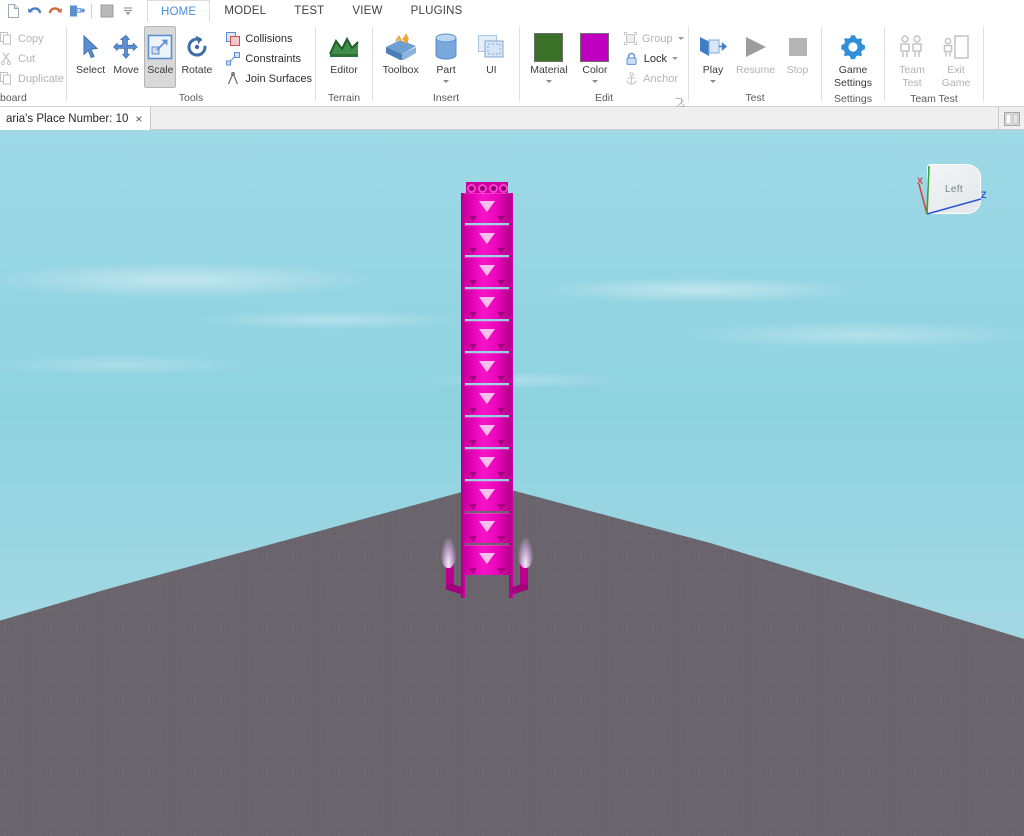 Image resolution: width=1024 pixels, height=836 pixels. I want to click on color-label: Color, so click(595, 70).